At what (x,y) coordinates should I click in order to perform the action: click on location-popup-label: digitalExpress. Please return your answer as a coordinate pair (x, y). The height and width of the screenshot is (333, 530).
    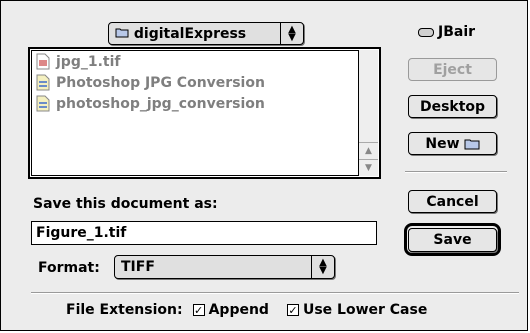
    Looking at the image, I should click on (194, 34).